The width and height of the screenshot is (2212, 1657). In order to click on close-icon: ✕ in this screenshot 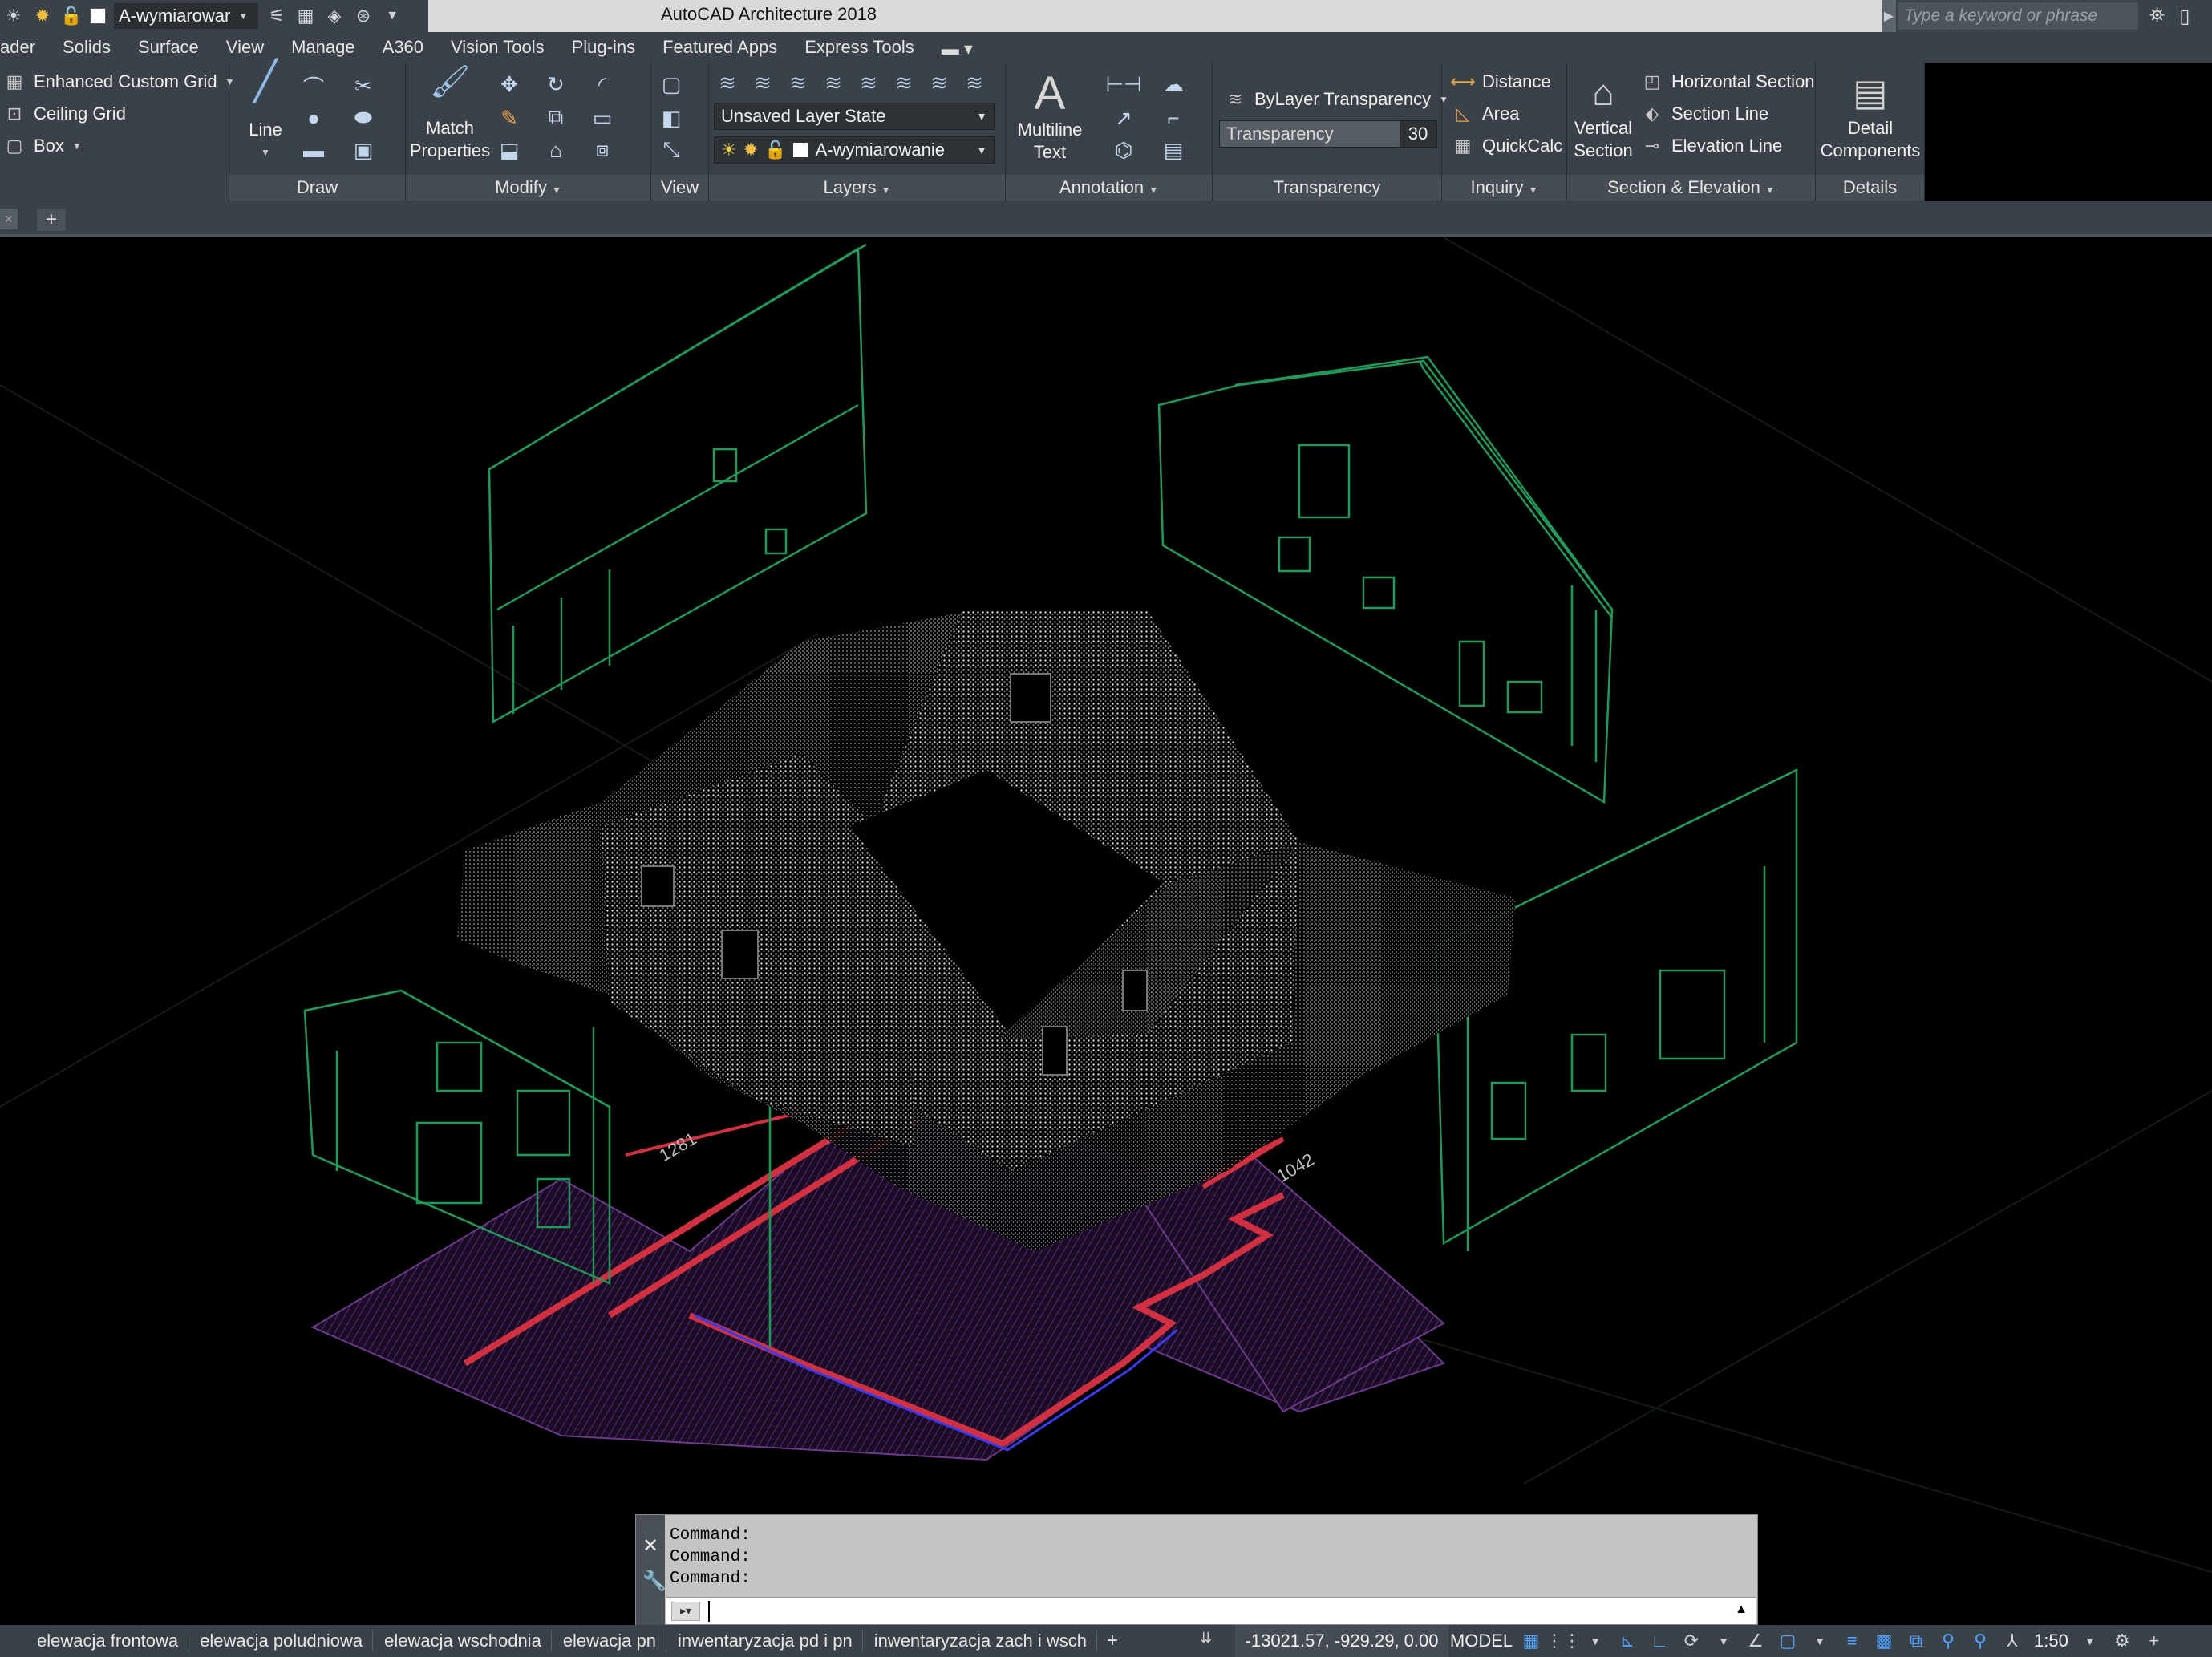, I will do `click(650, 1546)`.